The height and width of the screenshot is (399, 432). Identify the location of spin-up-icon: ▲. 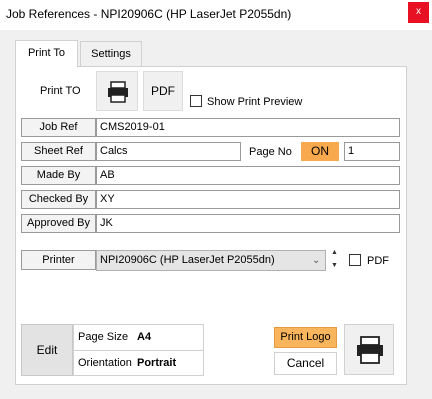
(334, 253).